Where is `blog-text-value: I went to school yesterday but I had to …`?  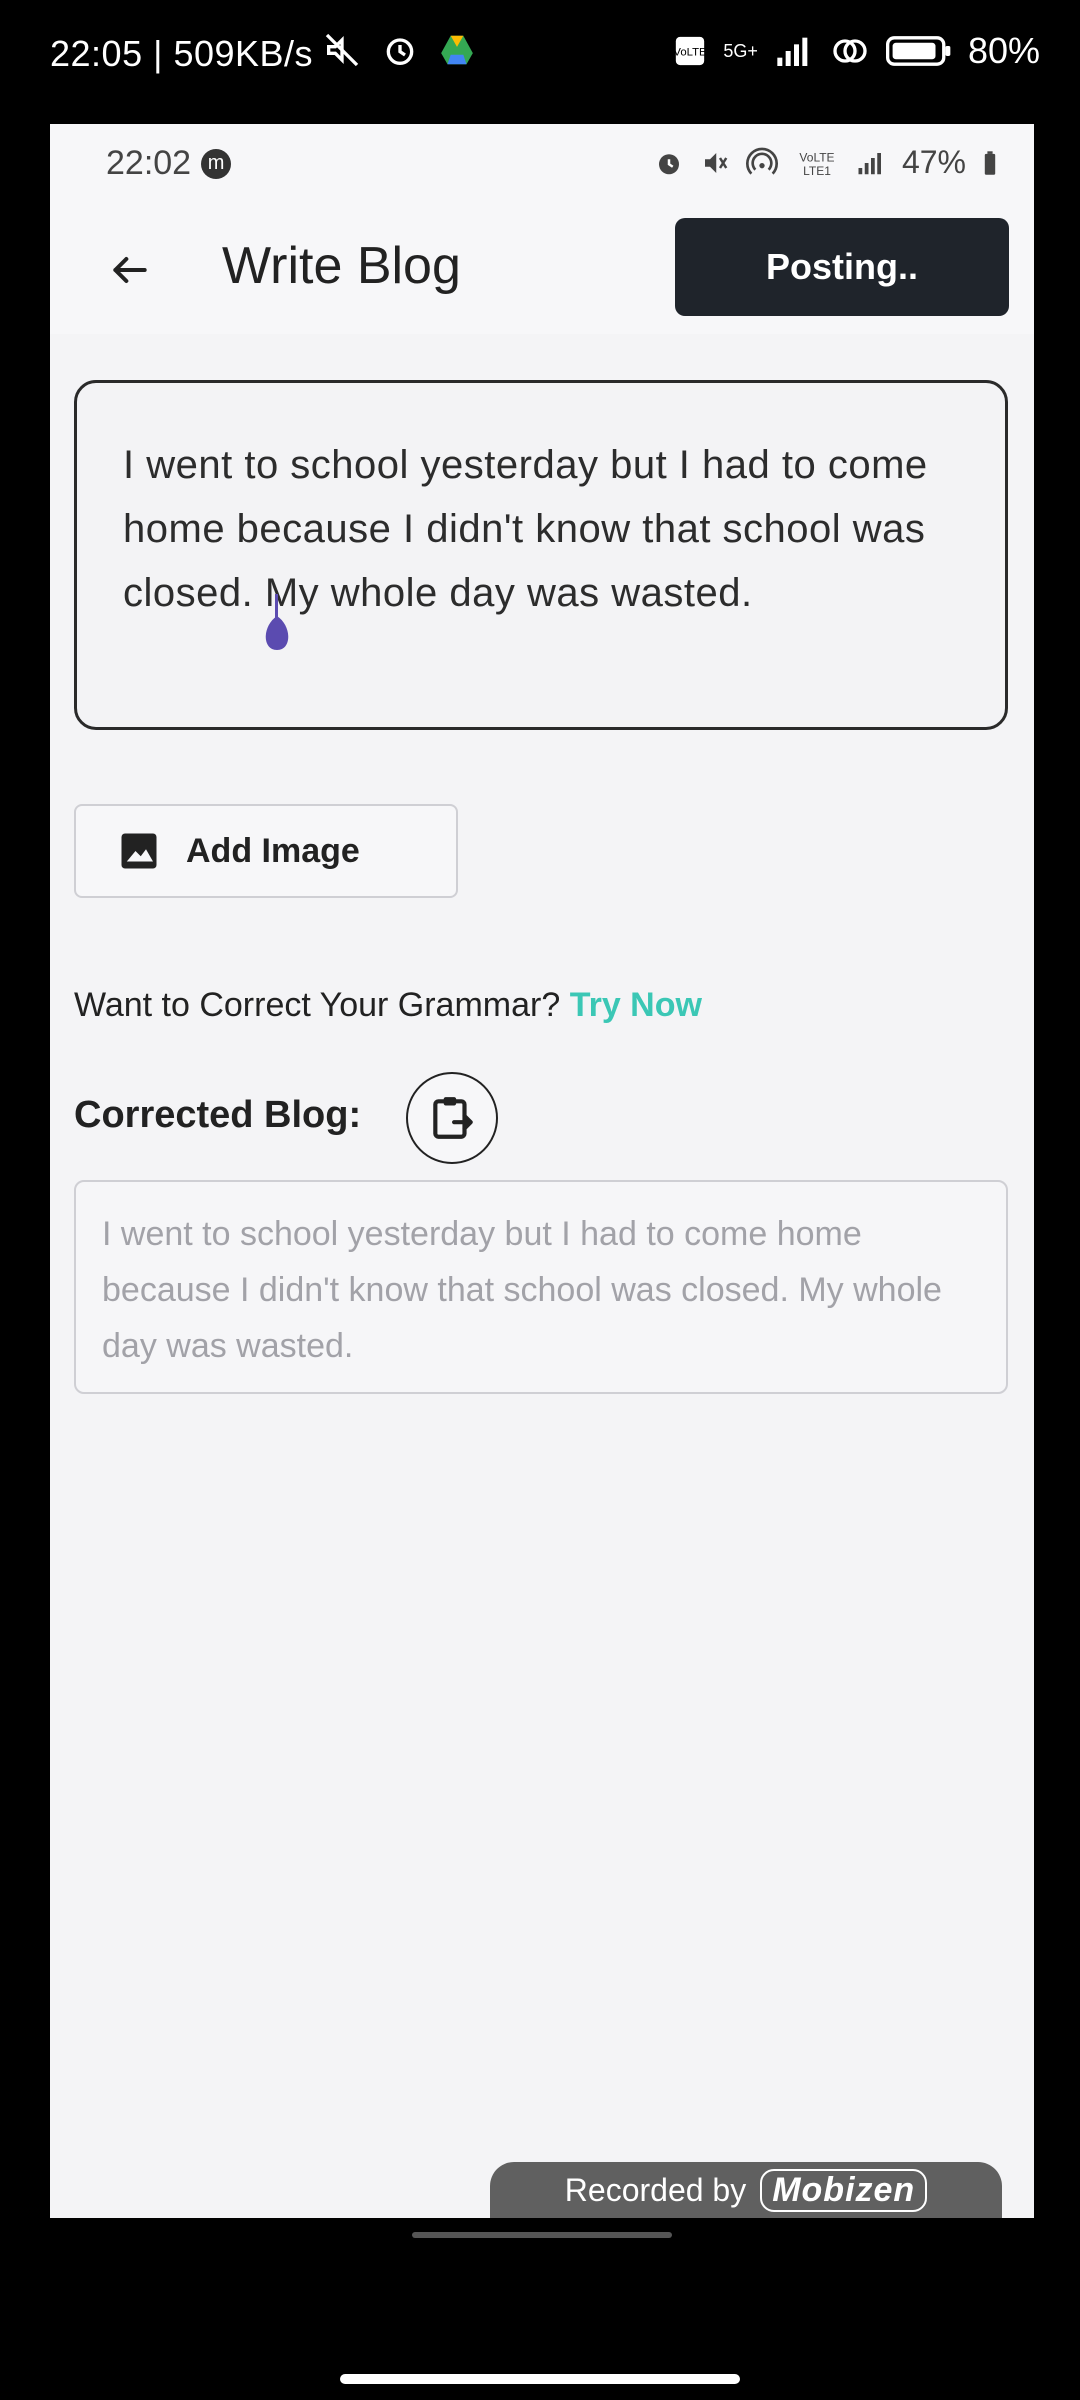
blog-text-value: I went to school yesterday but I had to … is located at coordinates (525, 529).